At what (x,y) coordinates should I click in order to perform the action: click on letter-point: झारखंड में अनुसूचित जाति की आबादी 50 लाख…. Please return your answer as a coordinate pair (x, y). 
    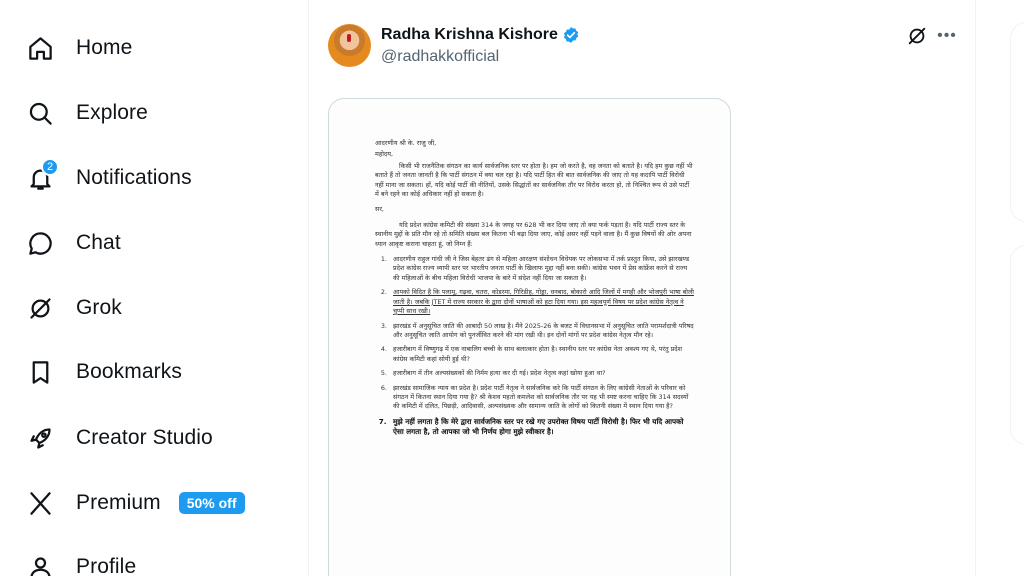
    Looking at the image, I should click on (542, 331).